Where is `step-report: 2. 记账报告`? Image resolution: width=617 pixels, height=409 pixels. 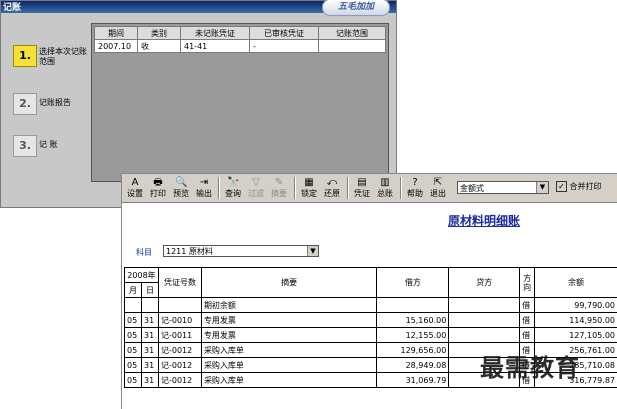
step-report: 2. 记账报告 is located at coordinates (47, 105).